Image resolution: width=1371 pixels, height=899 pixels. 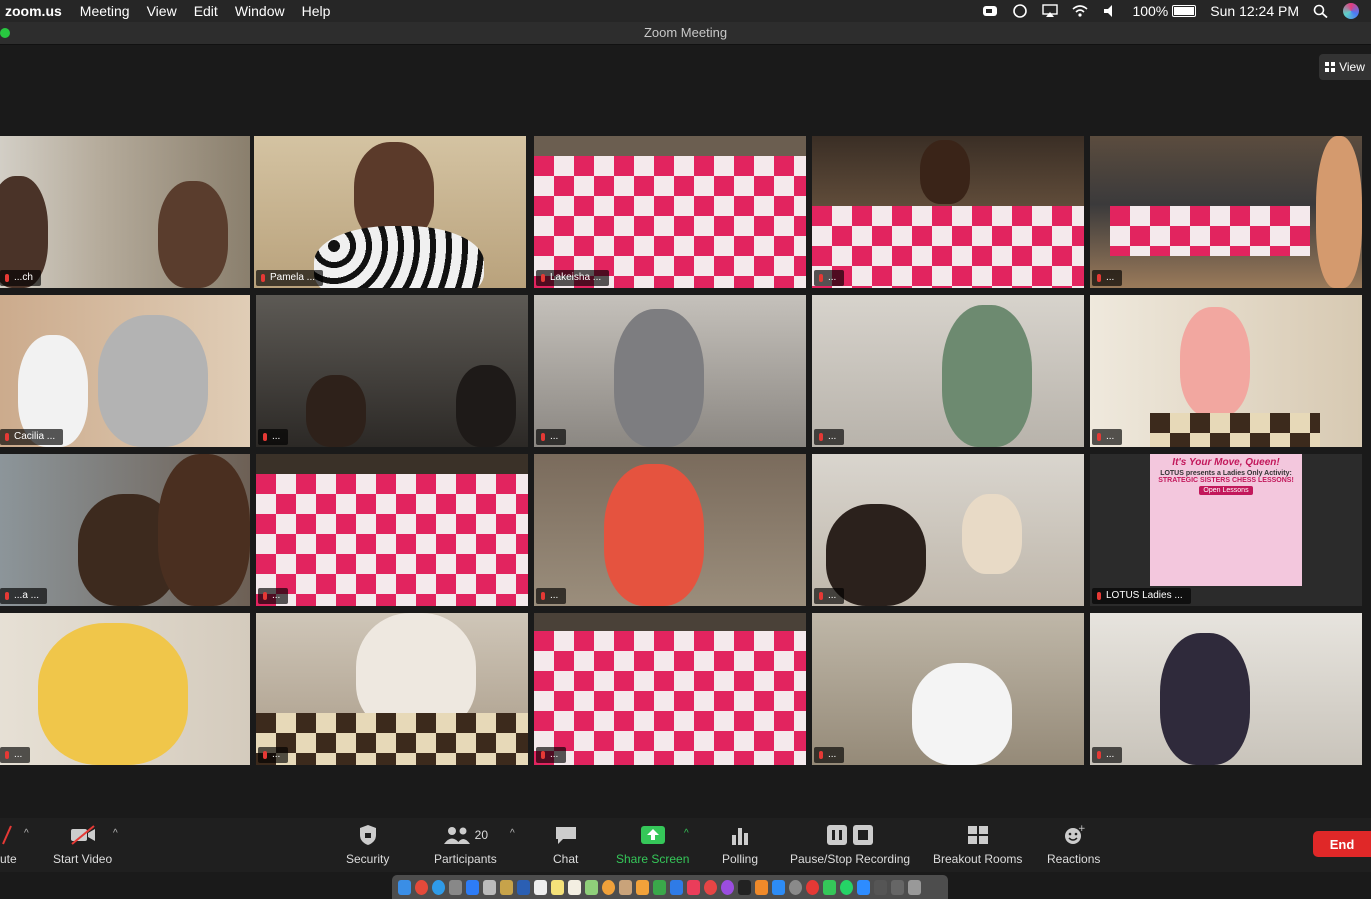 I want to click on airplay-icon, so click(x=1050, y=11).